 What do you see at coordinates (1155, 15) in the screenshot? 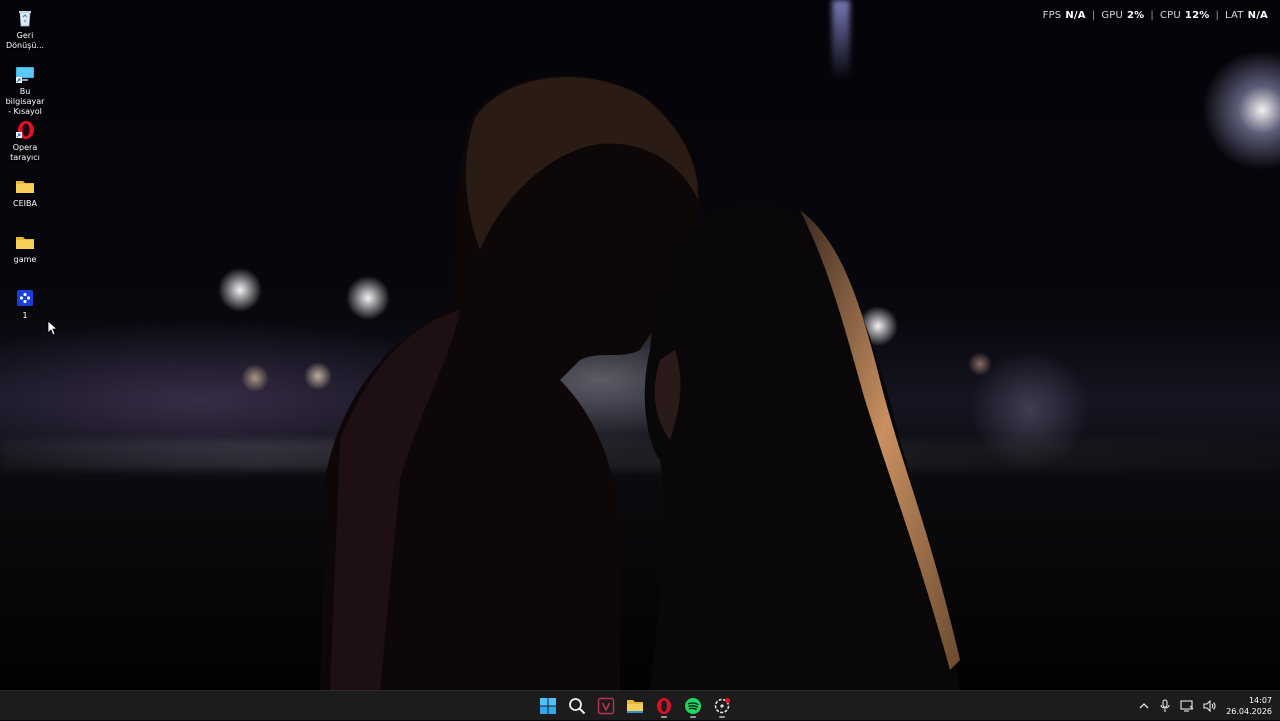
I see `performance-overlay: FPS N/A | GPU 2% | CPU 12% | LAT N/A` at bounding box center [1155, 15].